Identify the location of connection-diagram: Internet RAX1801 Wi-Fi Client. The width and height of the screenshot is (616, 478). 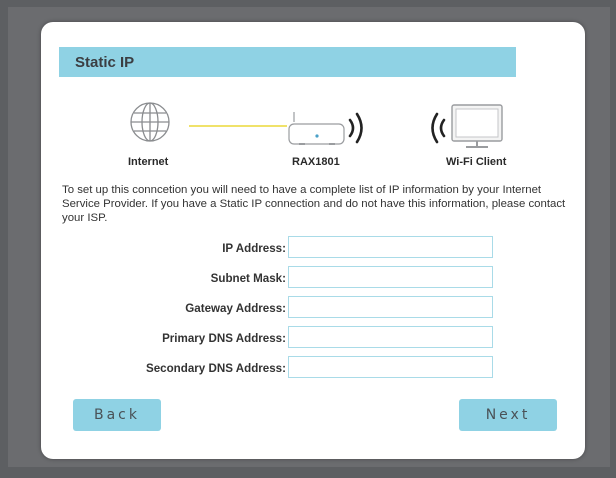
(313, 134).